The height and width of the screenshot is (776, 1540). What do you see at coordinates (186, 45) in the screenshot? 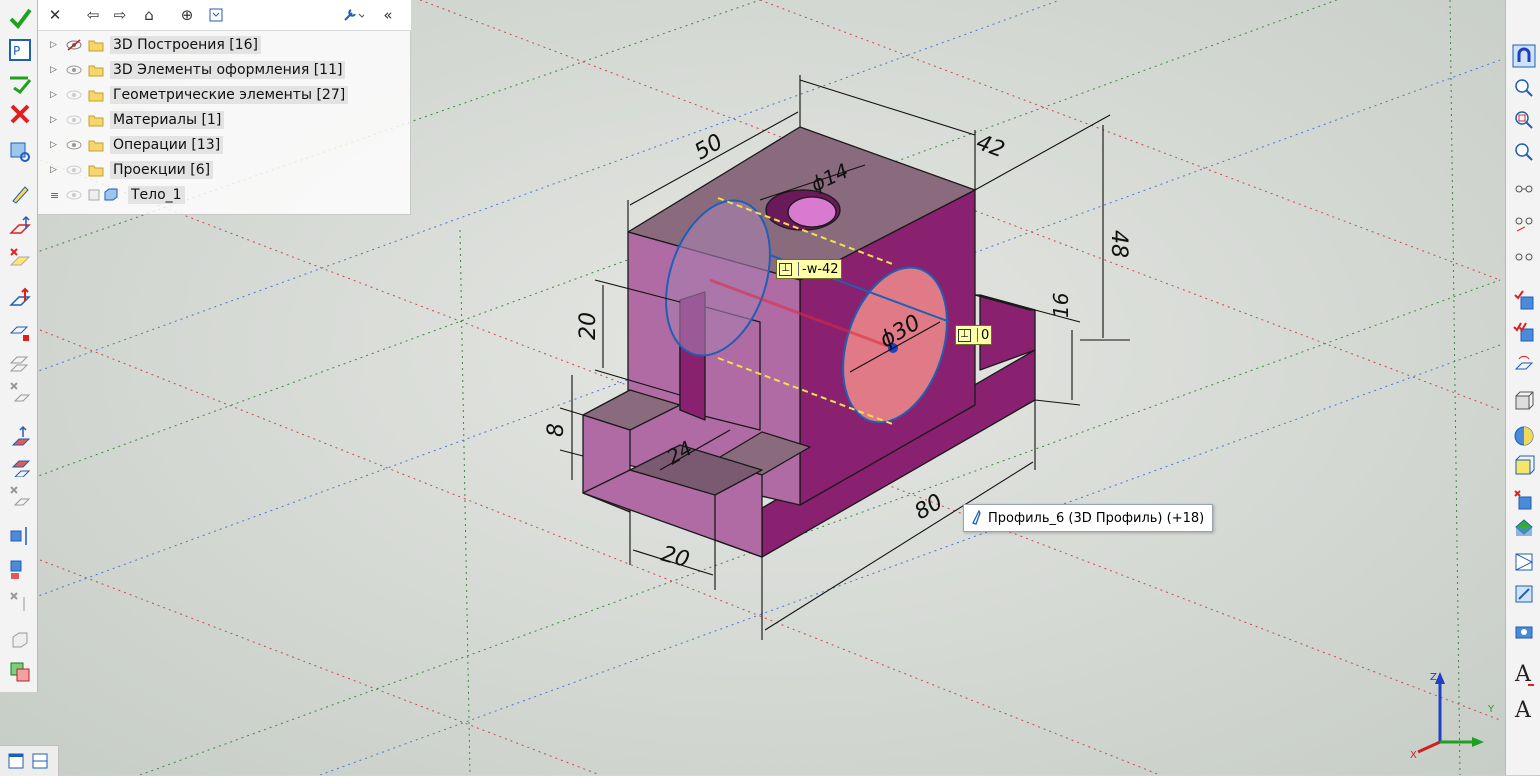
I see `tree-item-label: 3D Построения [16]` at bounding box center [186, 45].